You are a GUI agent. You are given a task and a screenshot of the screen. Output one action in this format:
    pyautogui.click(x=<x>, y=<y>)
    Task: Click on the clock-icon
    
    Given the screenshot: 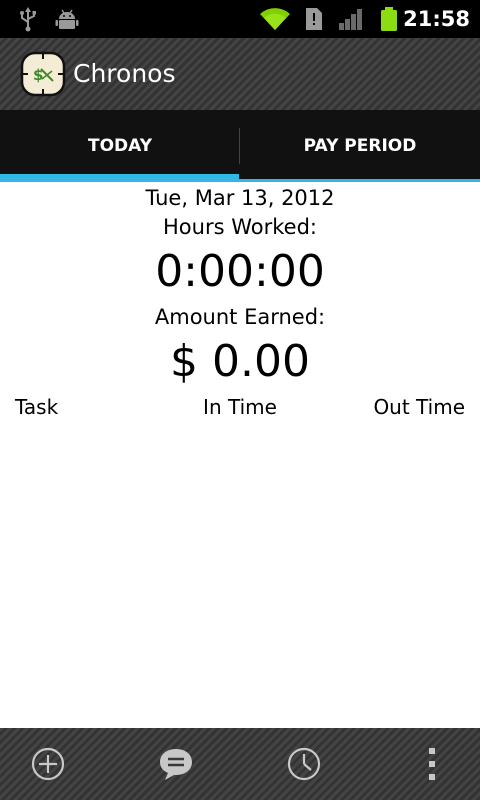 What is the action you would take?
    pyautogui.click(x=304, y=764)
    